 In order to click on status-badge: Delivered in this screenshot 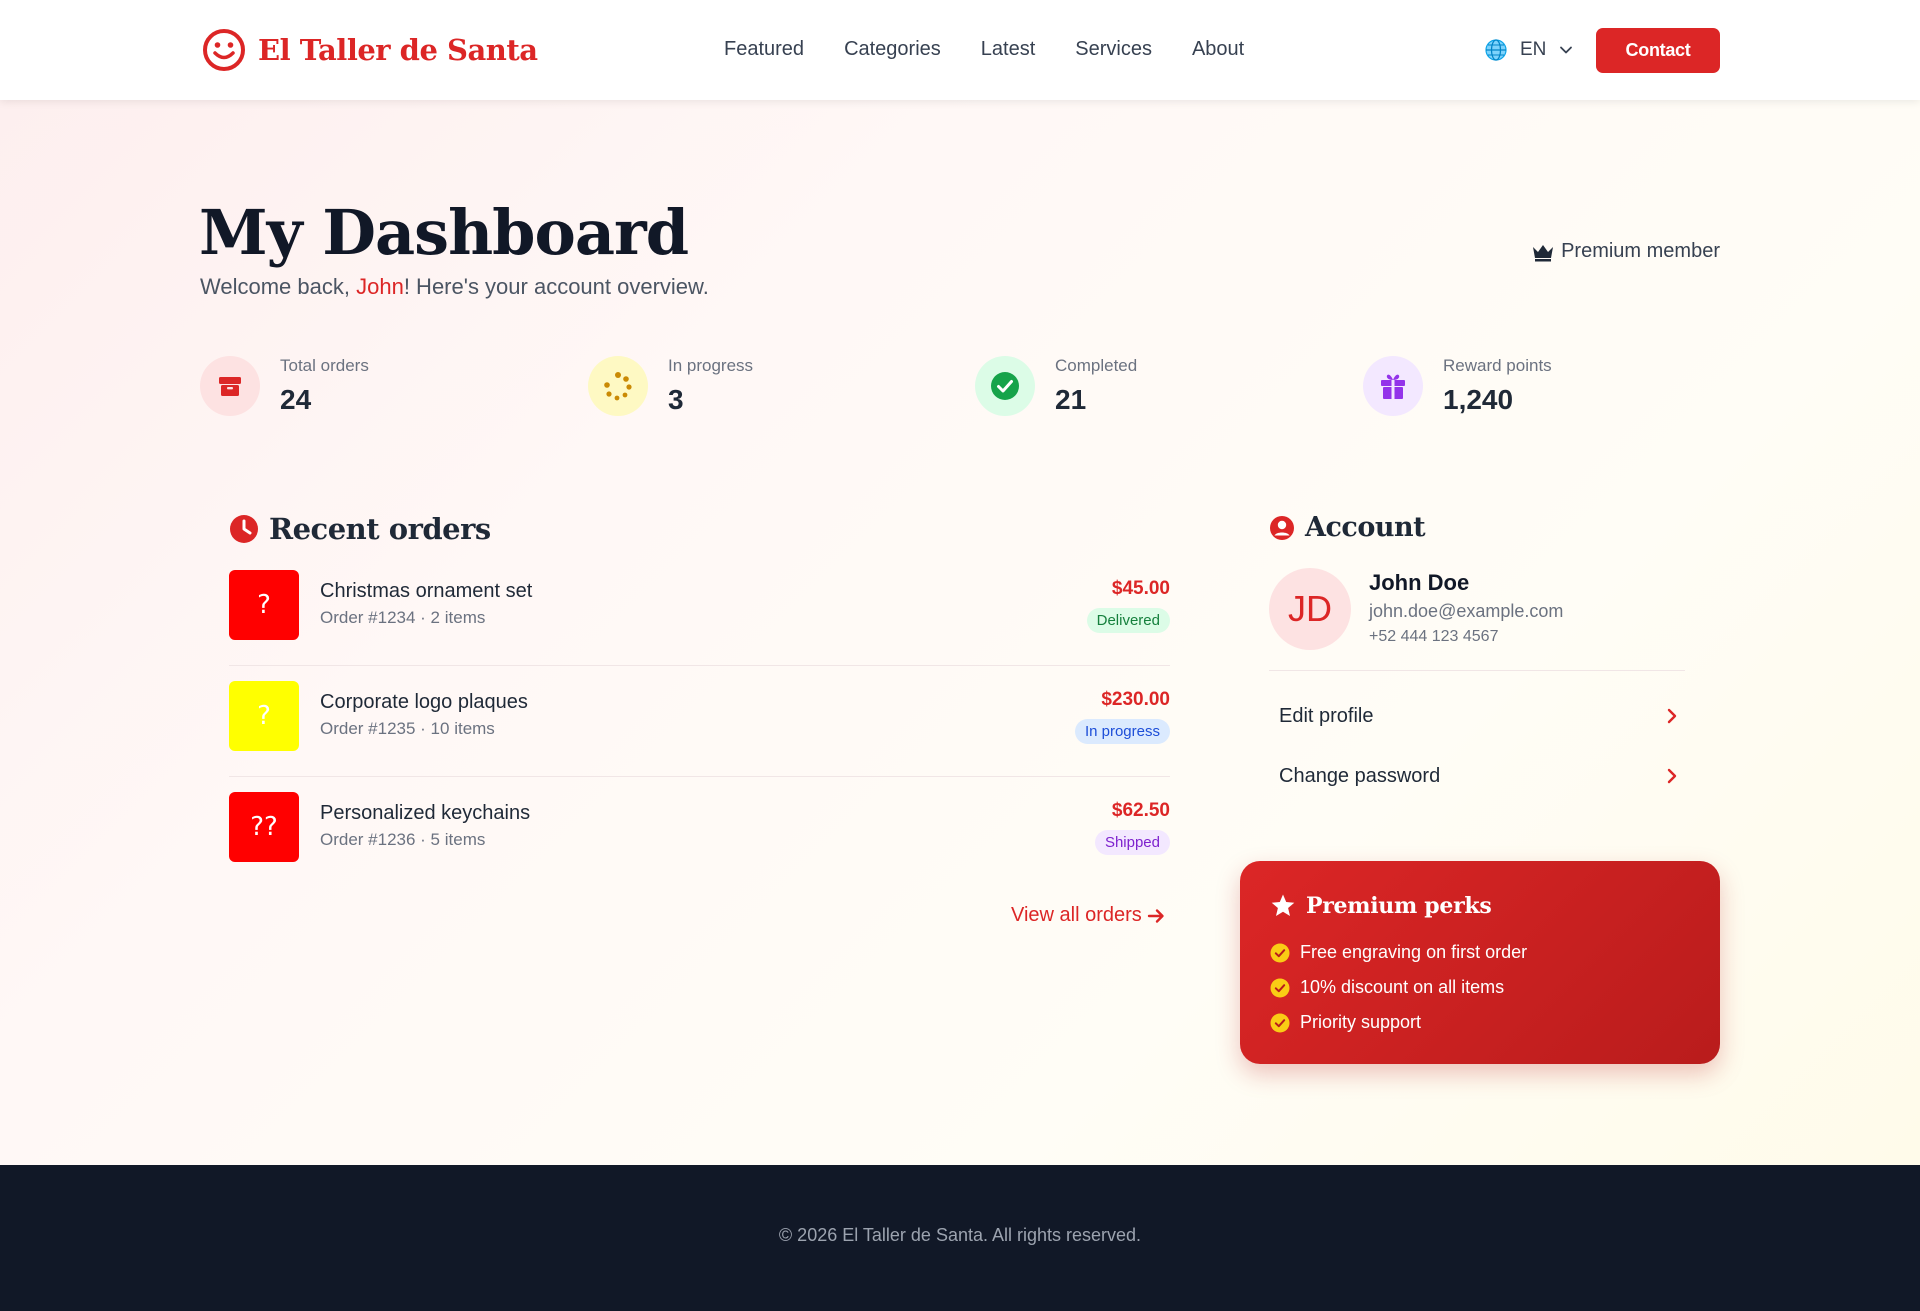, I will do `click(1128, 620)`.